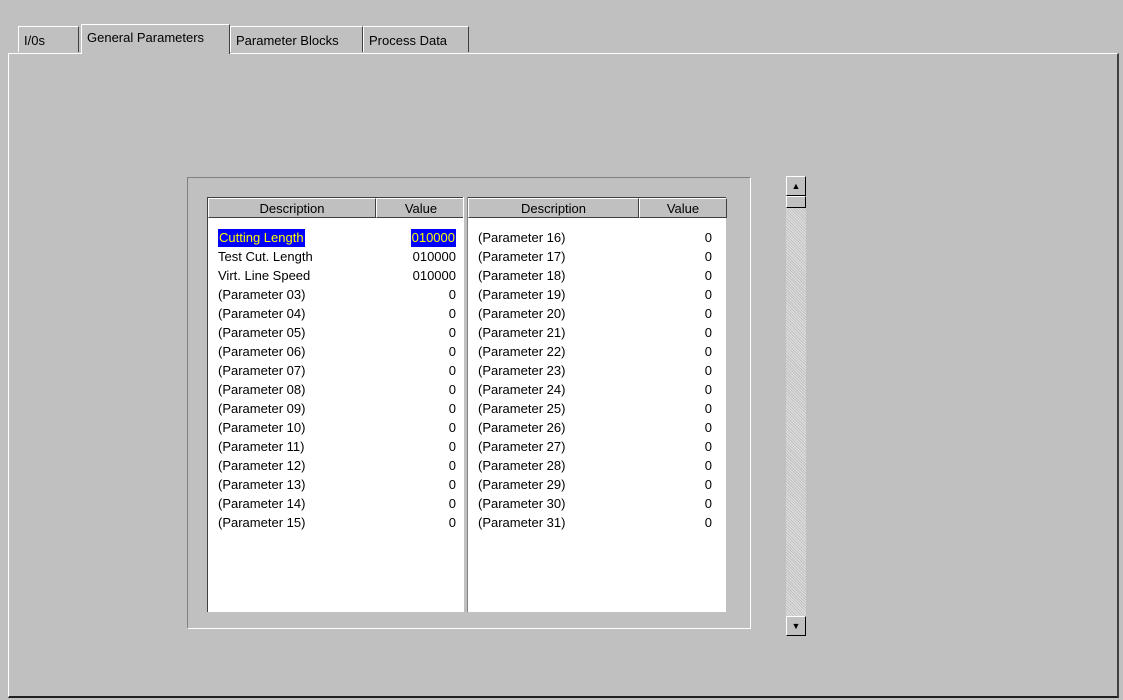  Describe the element at coordinates (262, 389) in the screenshot. I see `row-description: (Parameter 08)` at that location.